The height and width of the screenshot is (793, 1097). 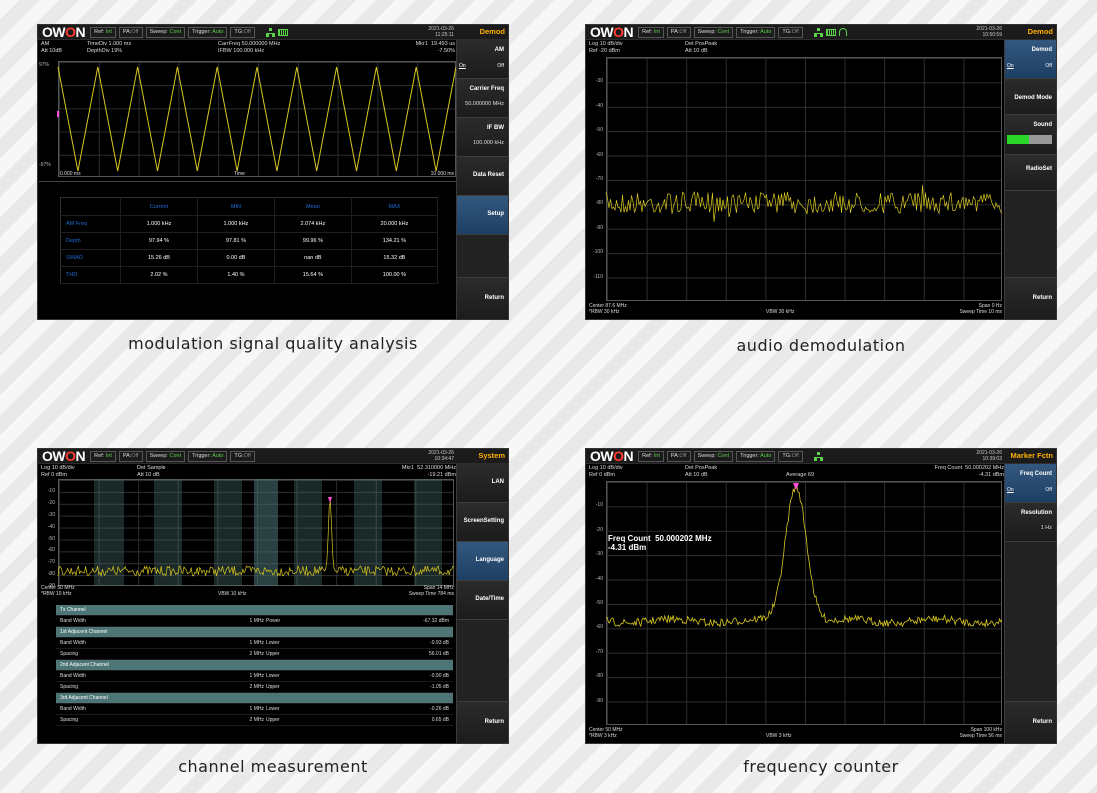 I want to click on table-row: THD 2.02 % 1.40 % 15.64 % 100.00 %, so click(x=249, y=275).